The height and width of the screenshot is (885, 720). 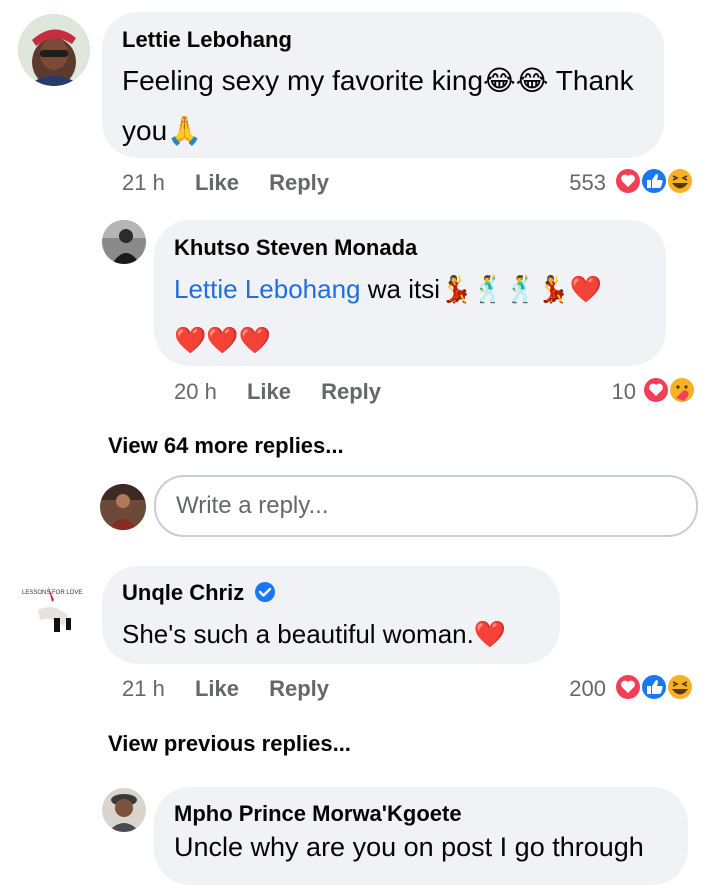 I want to click on comment-text-part: Thank, so click(x=594, y=80).